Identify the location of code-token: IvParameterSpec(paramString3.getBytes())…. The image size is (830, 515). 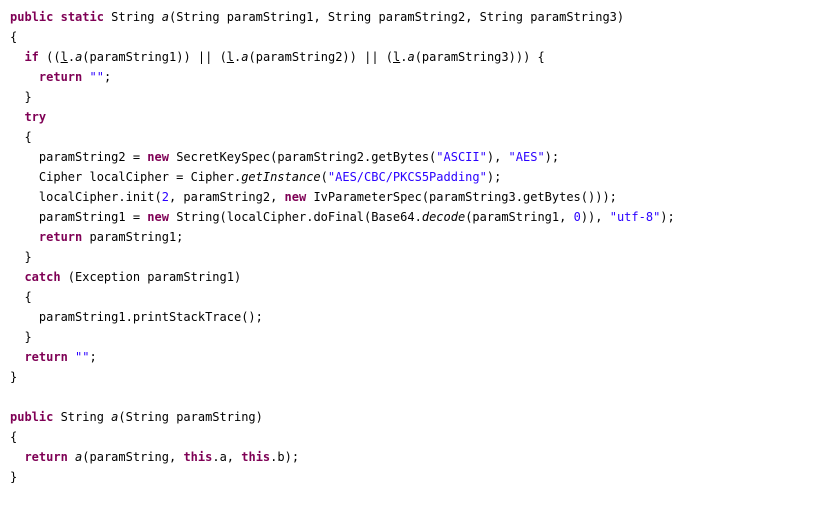
(461, 197).